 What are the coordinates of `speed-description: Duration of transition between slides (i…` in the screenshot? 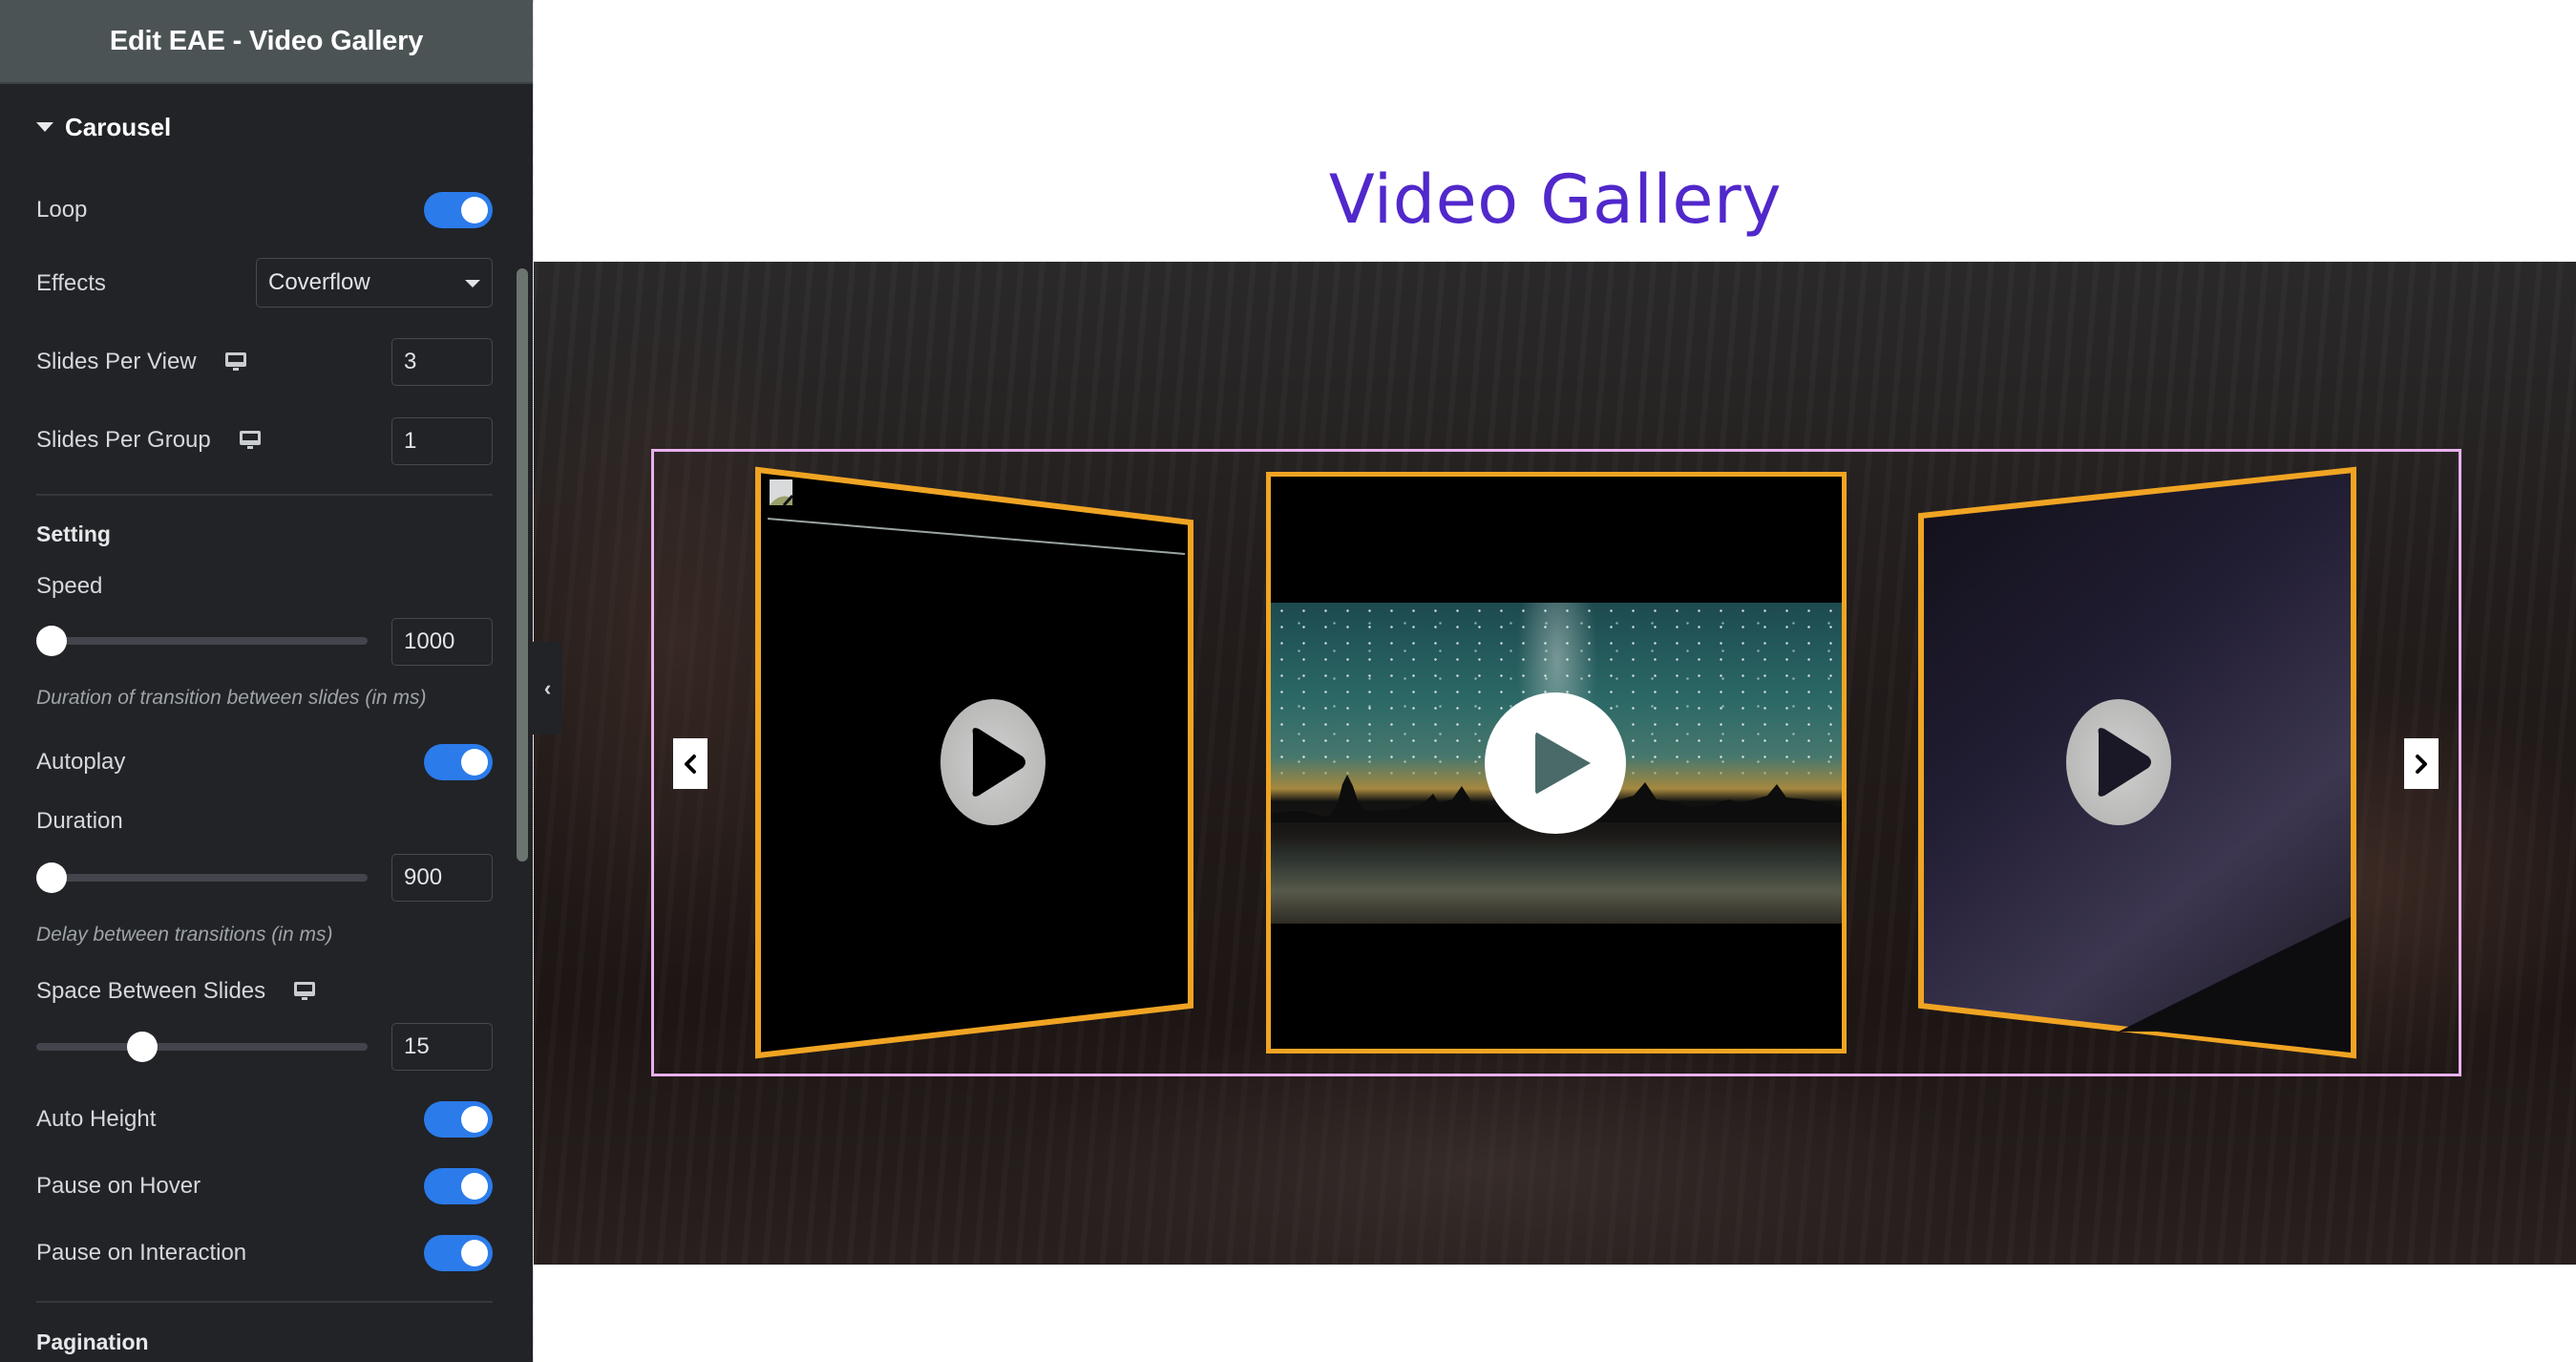 It's located at (231, 698).